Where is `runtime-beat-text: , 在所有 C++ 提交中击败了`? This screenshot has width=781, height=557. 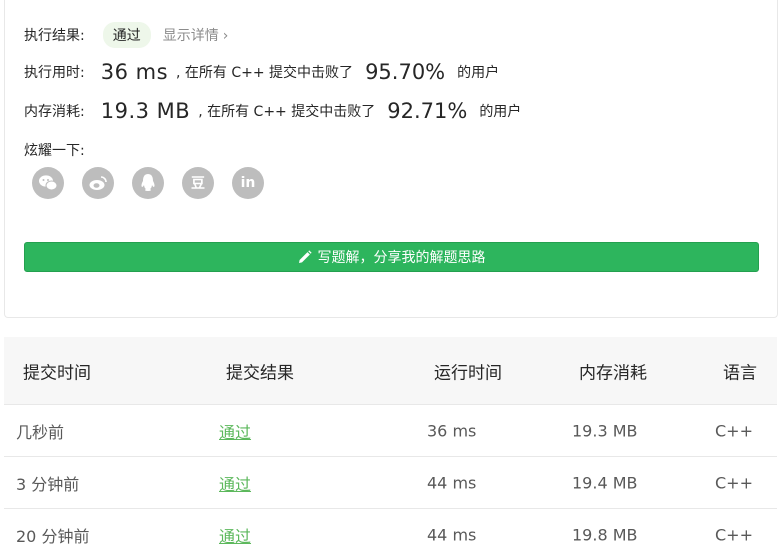
runtime-beat-text: , 在所有 C++ 提交中击败了 is located at coordinates (265, 73).